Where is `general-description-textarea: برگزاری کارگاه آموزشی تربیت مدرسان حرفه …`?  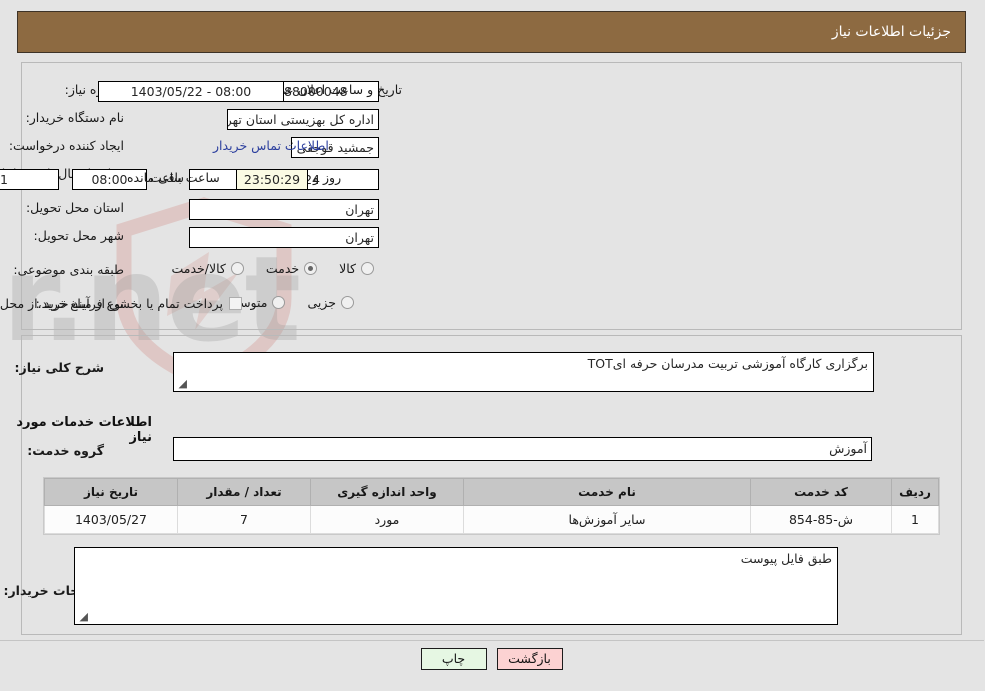 general-description-textarea: برگزاری کارگاه آموزشی تربیت مدرسان حرفه … is located at coordinates (524, 372).